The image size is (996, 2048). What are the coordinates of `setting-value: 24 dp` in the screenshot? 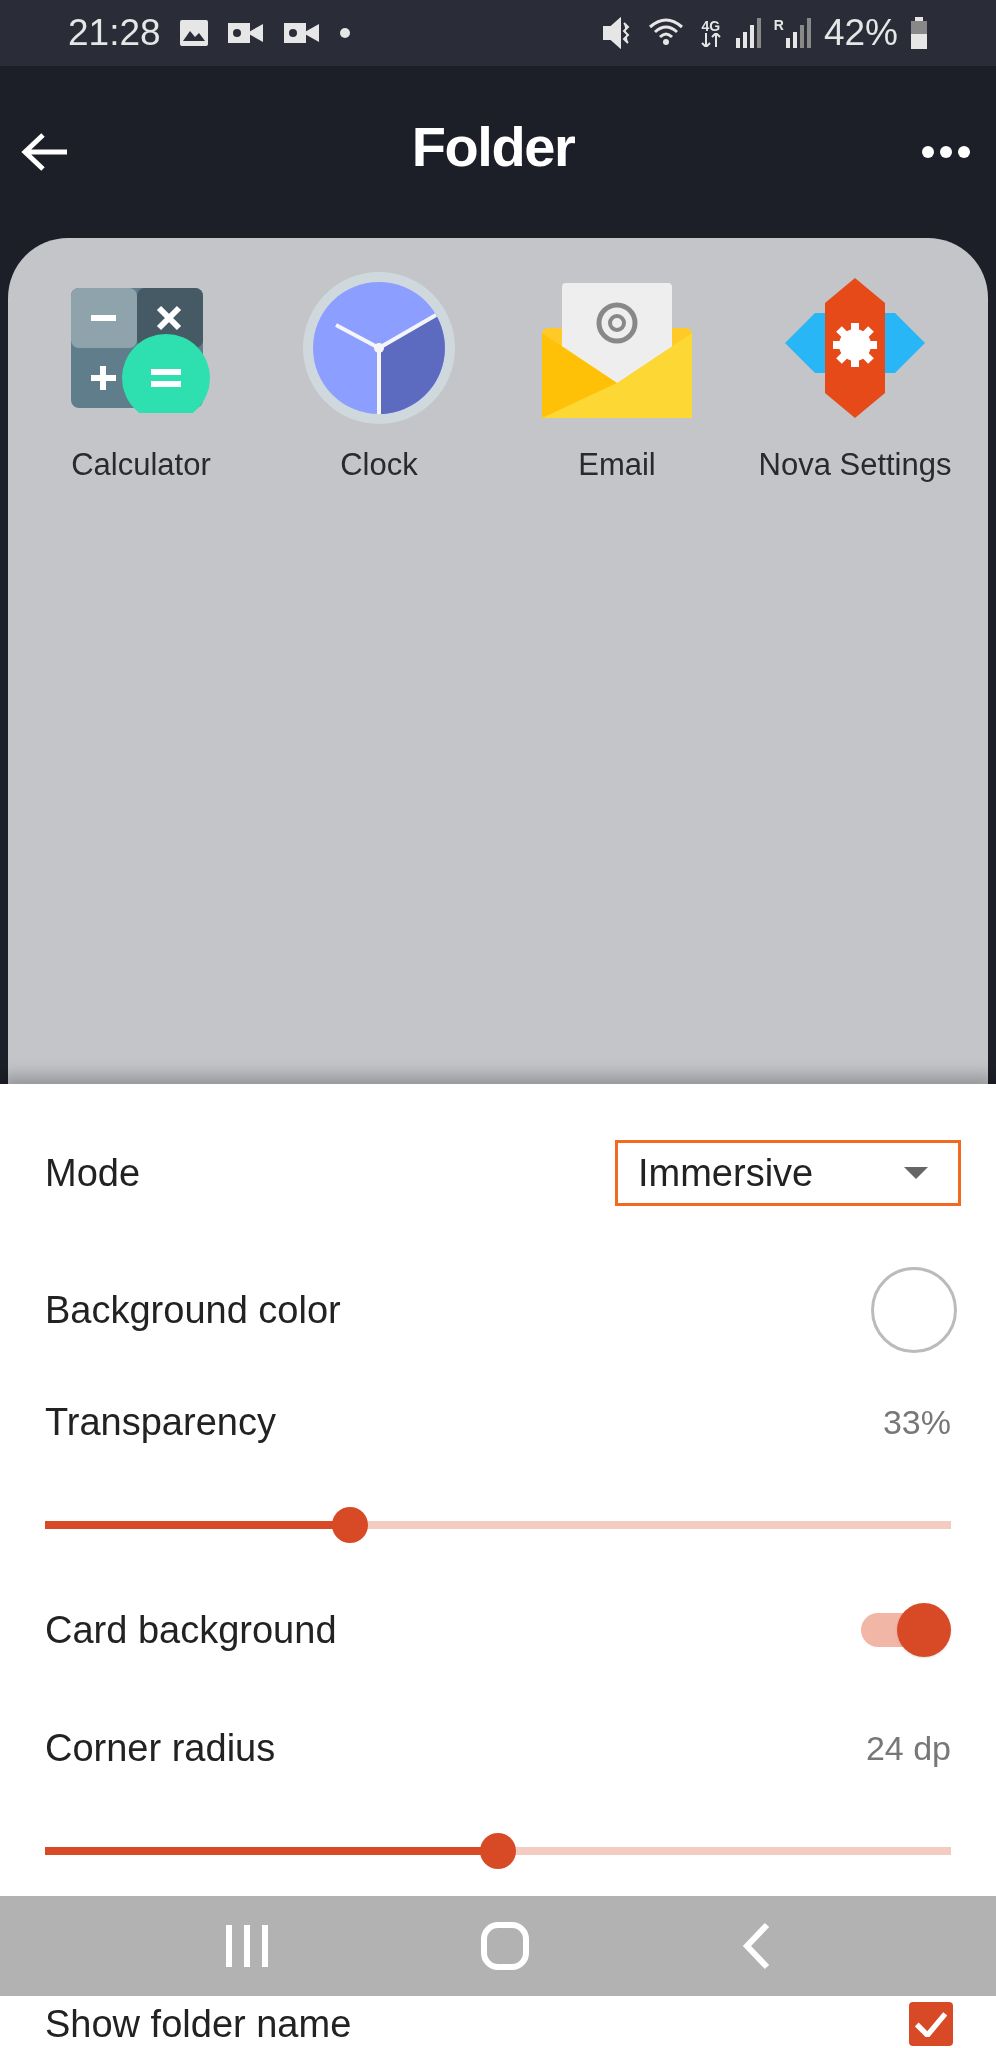 It's located at (908, 1748).